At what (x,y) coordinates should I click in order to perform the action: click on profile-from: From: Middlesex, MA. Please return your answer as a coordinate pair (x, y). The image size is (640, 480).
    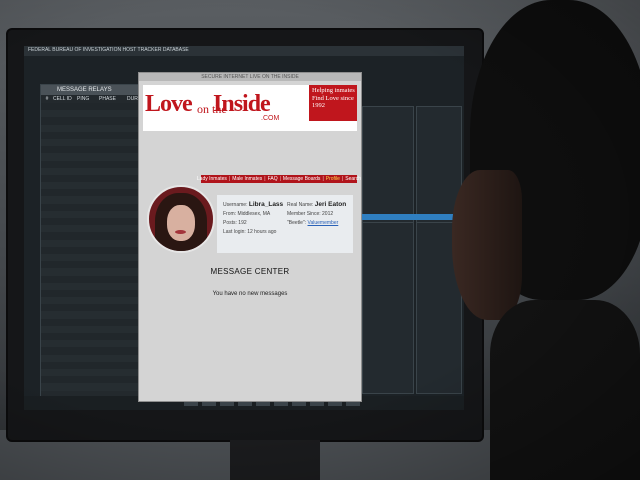
    Looking at the image, I should click on (246, 214).